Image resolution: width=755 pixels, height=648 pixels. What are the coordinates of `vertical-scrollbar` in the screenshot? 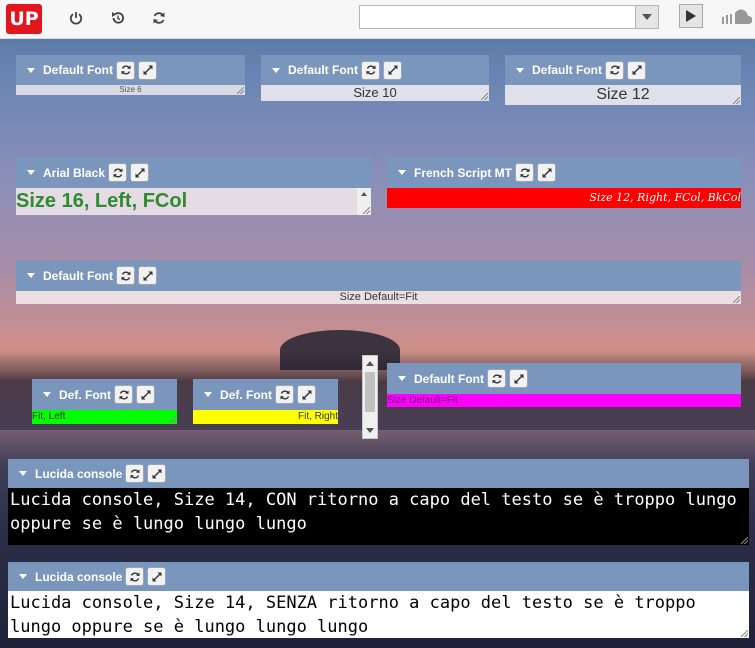 It's located at (370, 397).